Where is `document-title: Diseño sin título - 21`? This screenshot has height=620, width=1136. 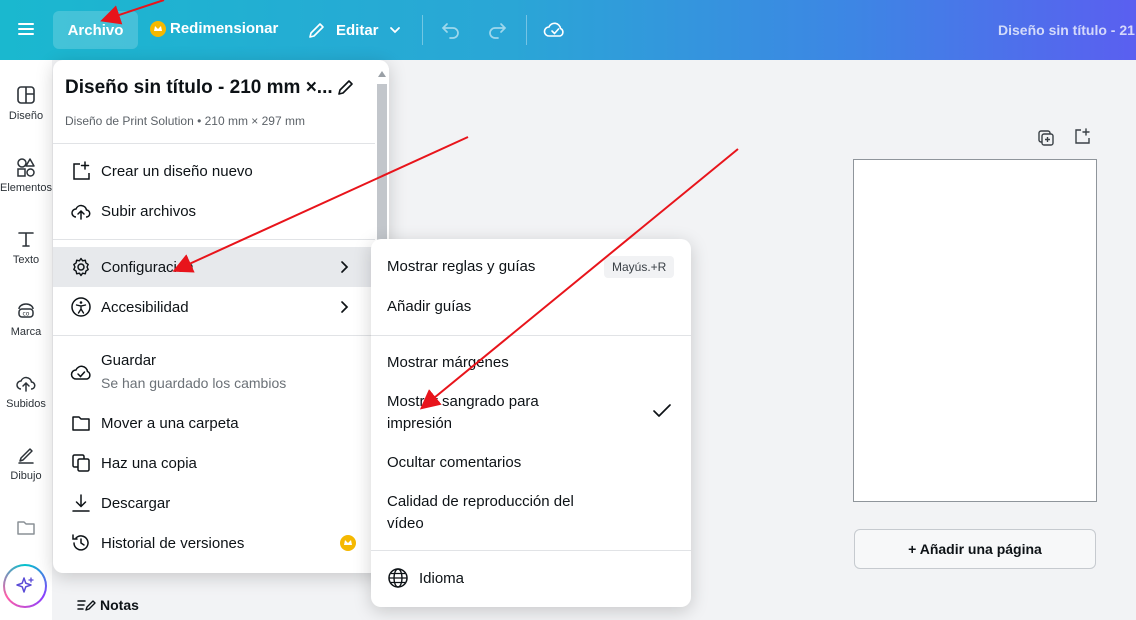
document-title: Diseño sin título - 21 is located at coordinates (1066, 30).